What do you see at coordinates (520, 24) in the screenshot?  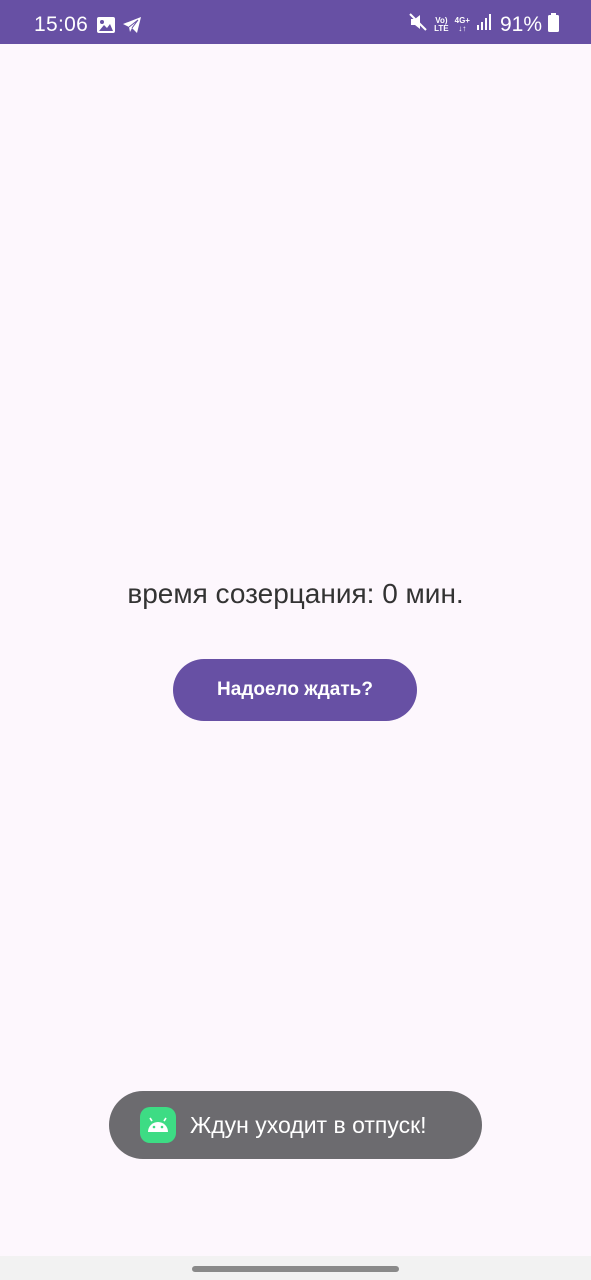 I see `battery-percentage: 91%` at bounding box center [520, 24].